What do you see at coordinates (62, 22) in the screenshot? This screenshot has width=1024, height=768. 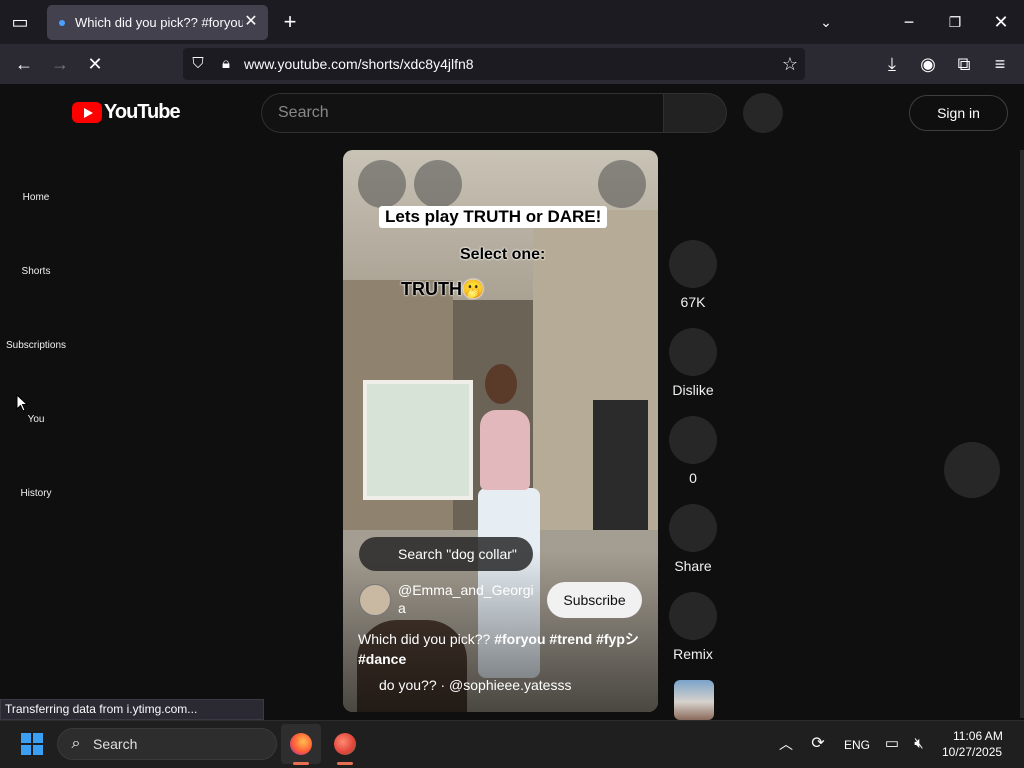 I see `tab-loading-icon` at bounding box center [62, 22].